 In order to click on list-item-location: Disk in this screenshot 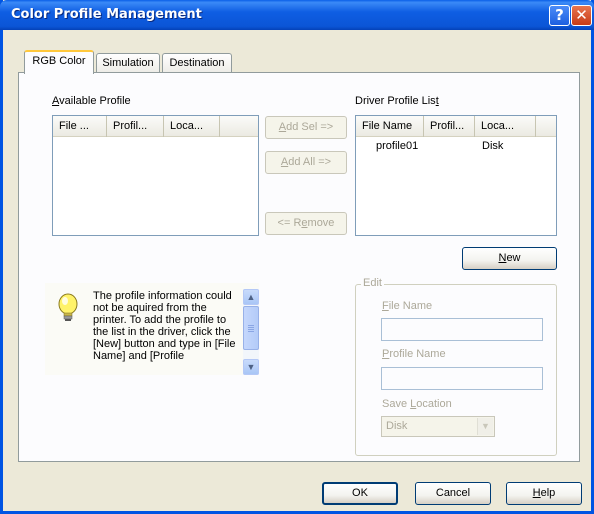, I will do `click(492, 146)`.